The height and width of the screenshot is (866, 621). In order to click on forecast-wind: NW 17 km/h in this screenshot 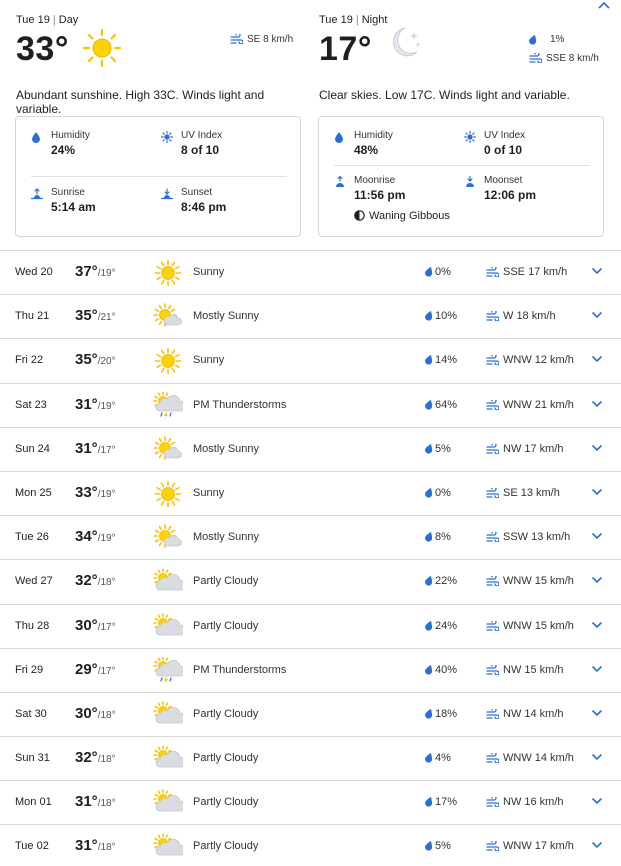, I will do `click(525, 448)`.